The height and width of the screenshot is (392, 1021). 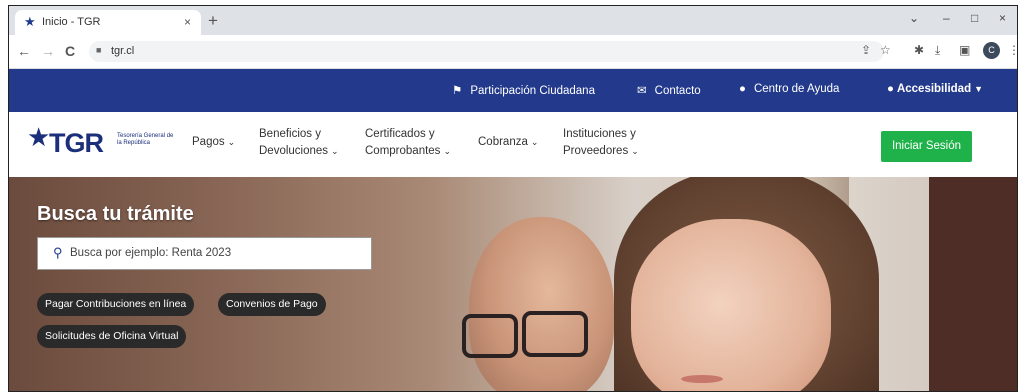 What do you see at coordinates (503, 142) in the screenshot?
I see `nav-item-label: Cobranza` at bounding box center [503, 142].